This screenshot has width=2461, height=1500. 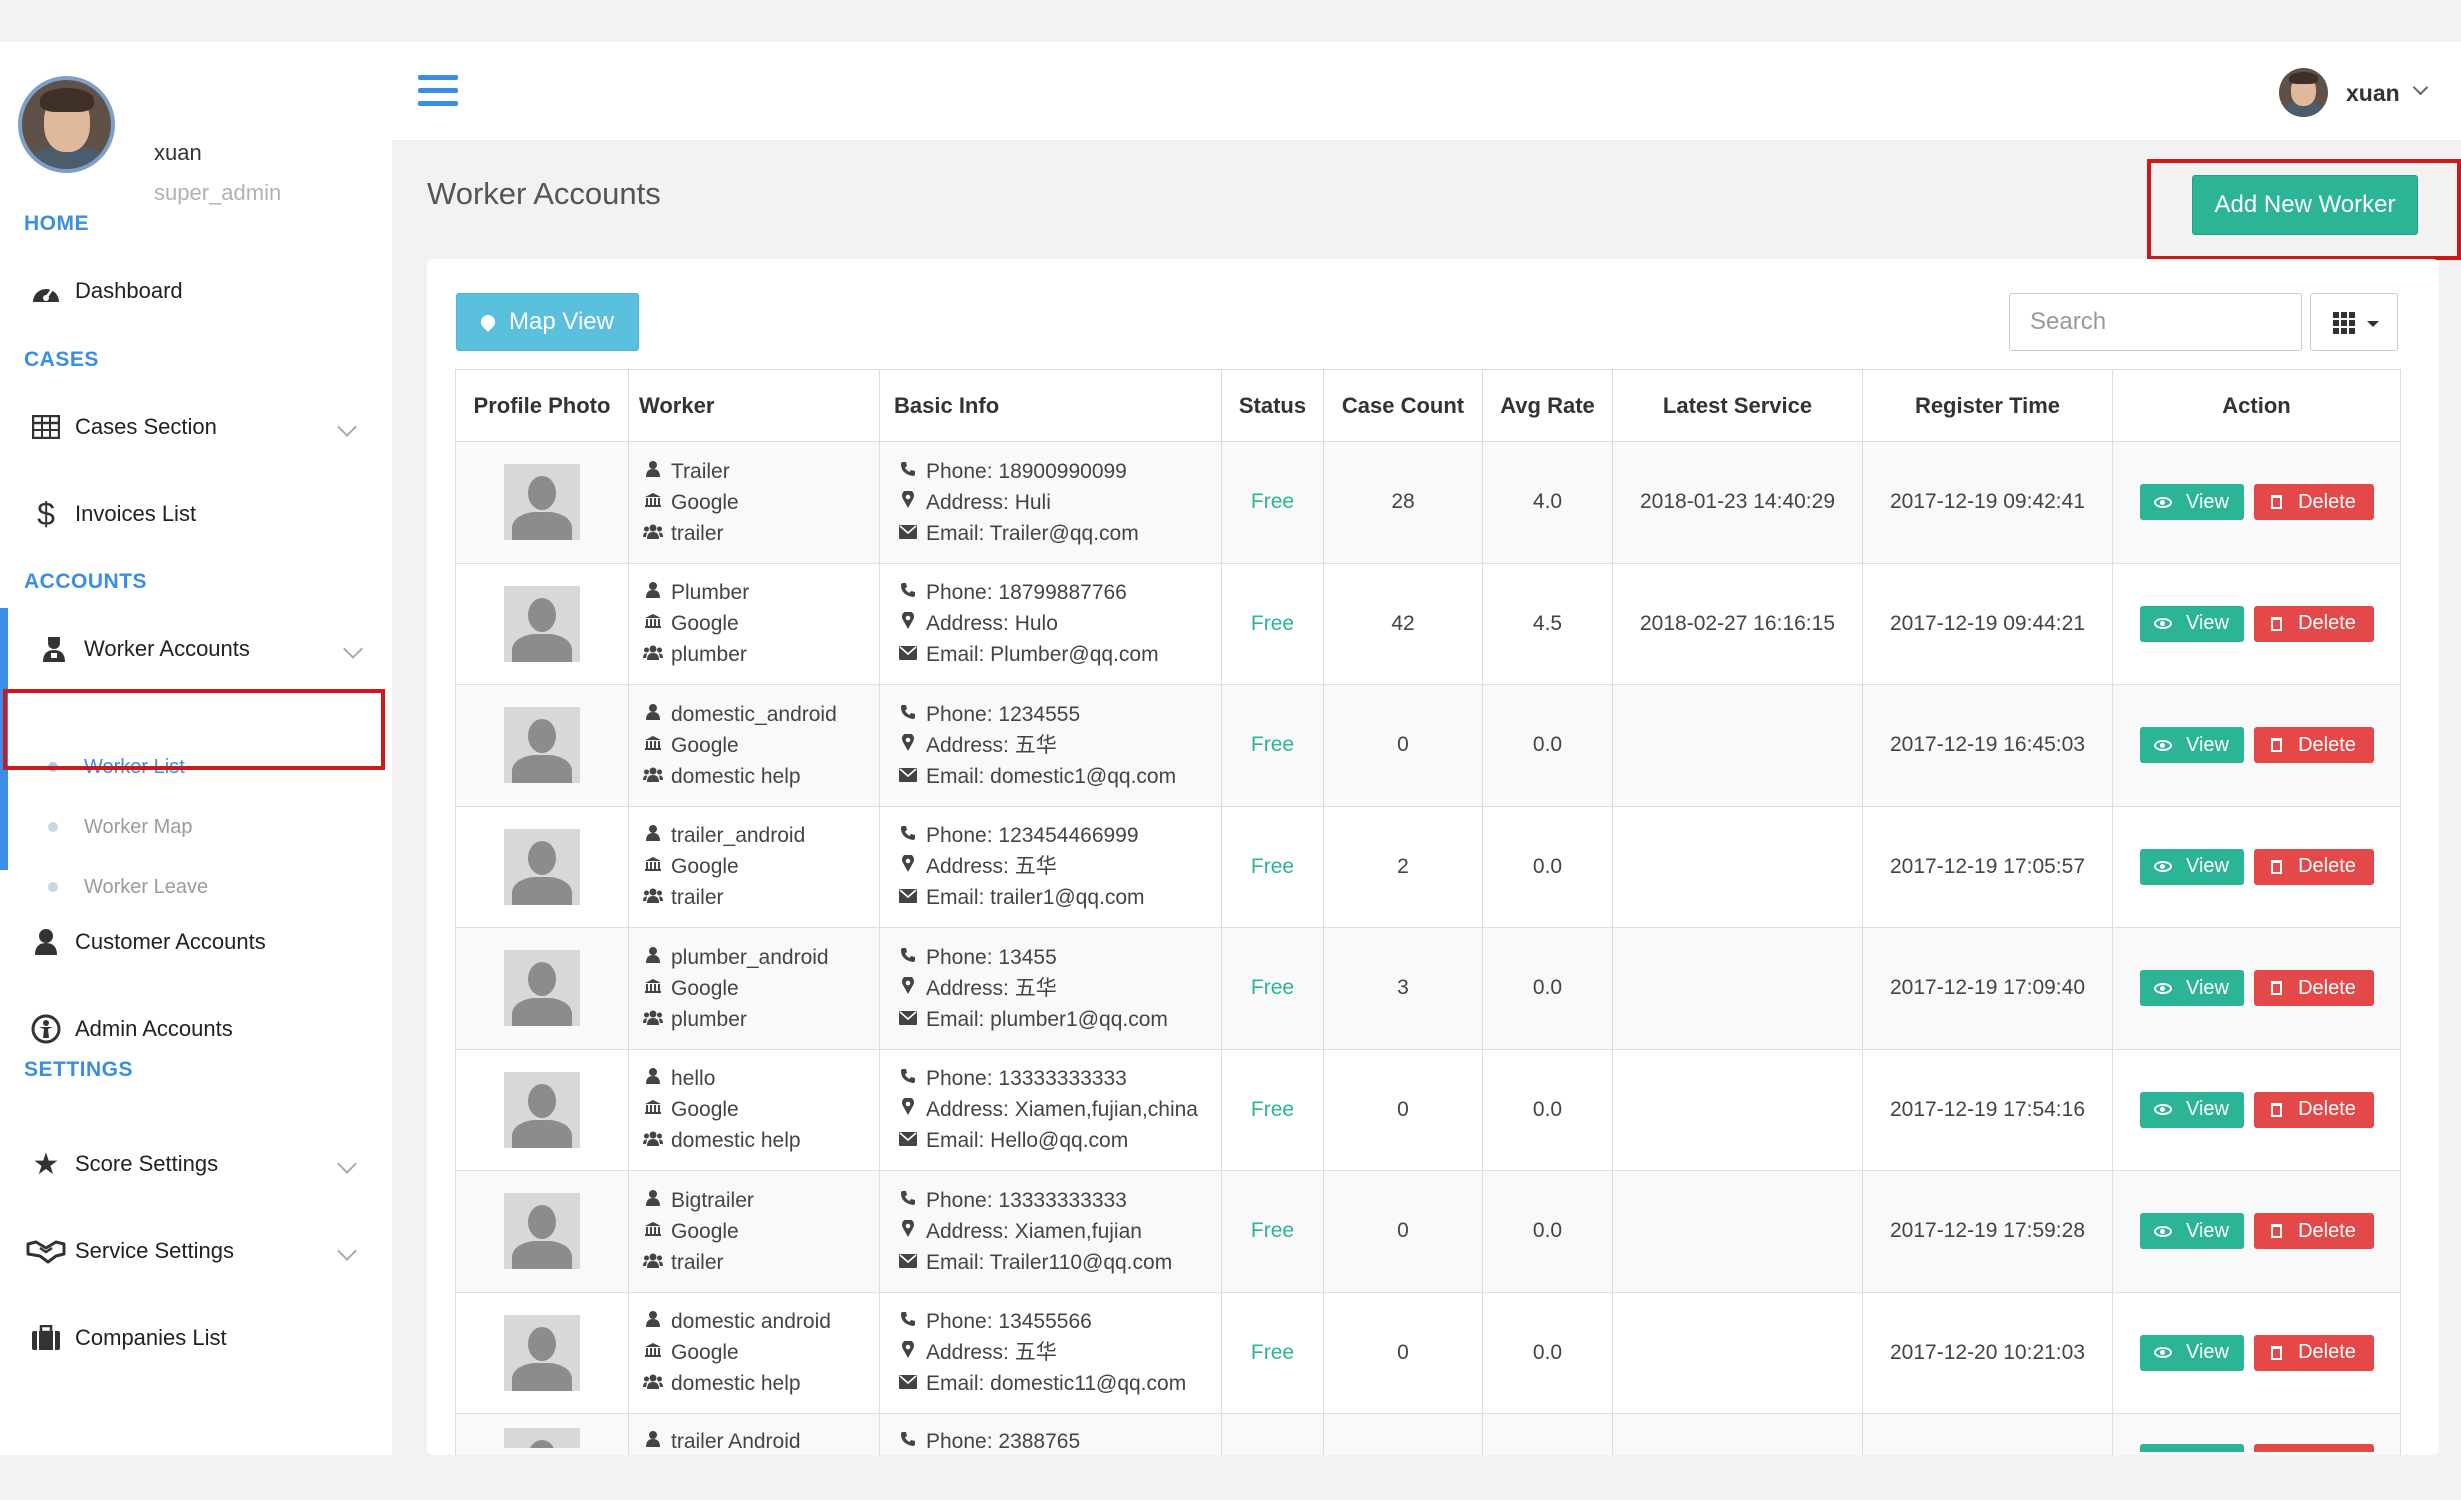 What do you see at coordinates (712, 1200) in the screenshot?
I see `worker-name: Bigtrailer` at bounding box center [712, 1200].